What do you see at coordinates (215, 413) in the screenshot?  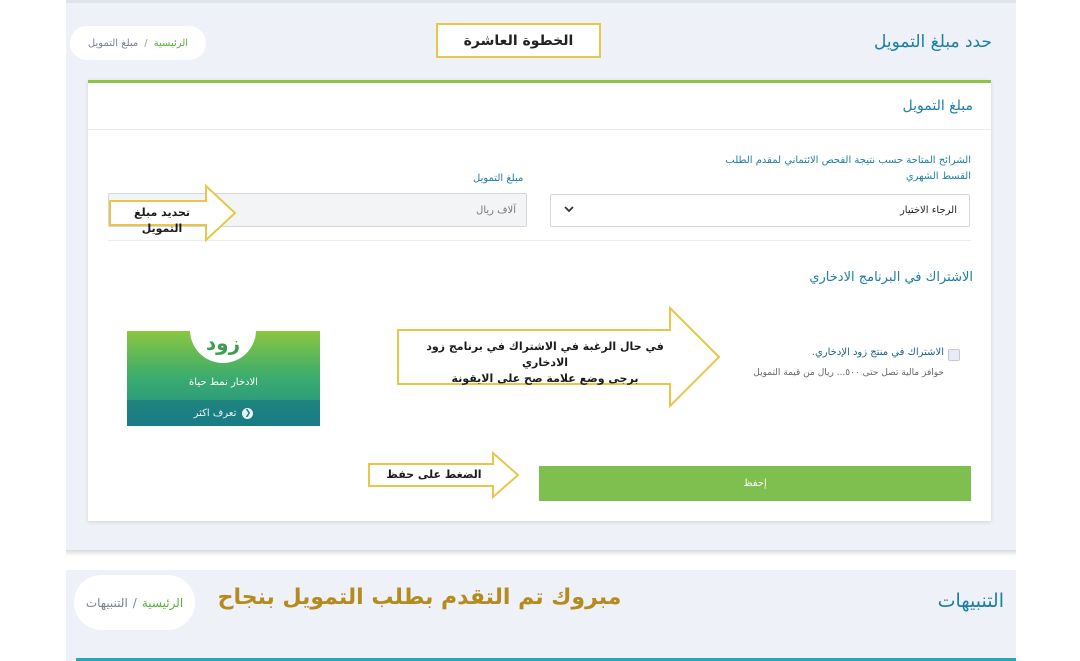 I see `zood-learn-more-label: تعرف اكثر` at bounding box center [215, 413].